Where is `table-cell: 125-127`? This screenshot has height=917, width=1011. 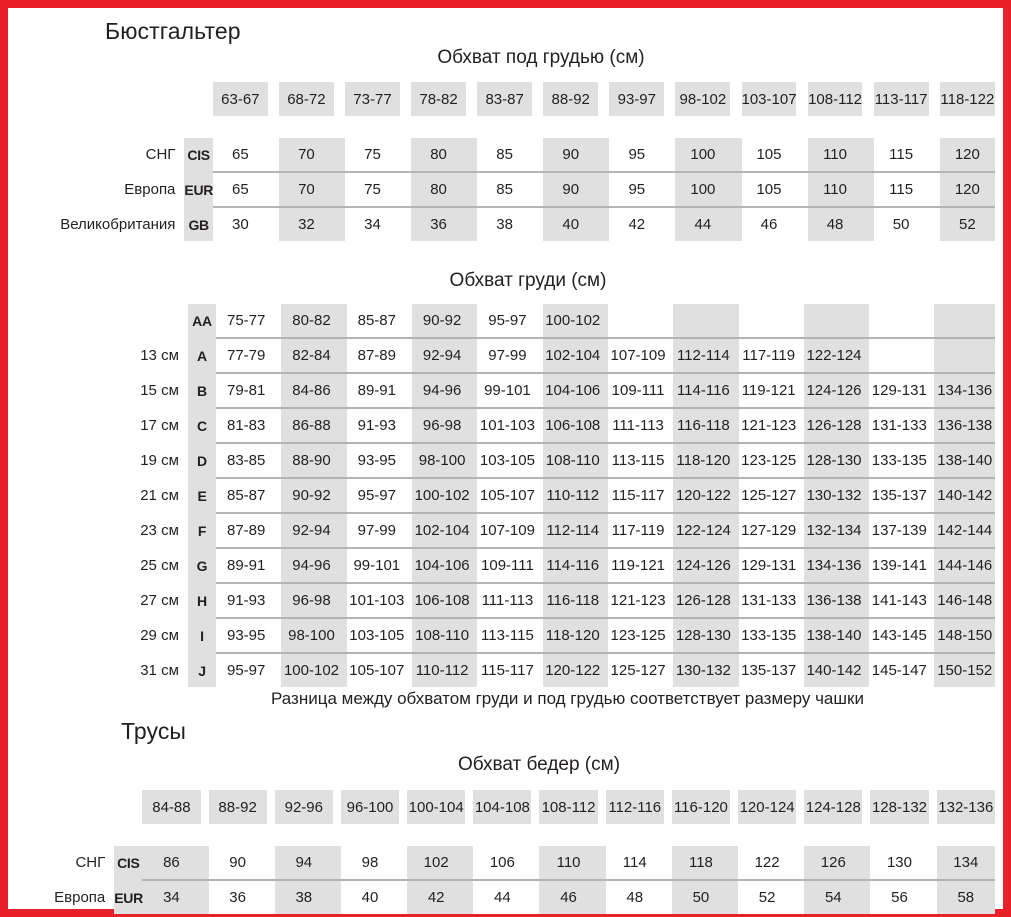 table-cell: 125-127 is located at coordinates (768, 495).